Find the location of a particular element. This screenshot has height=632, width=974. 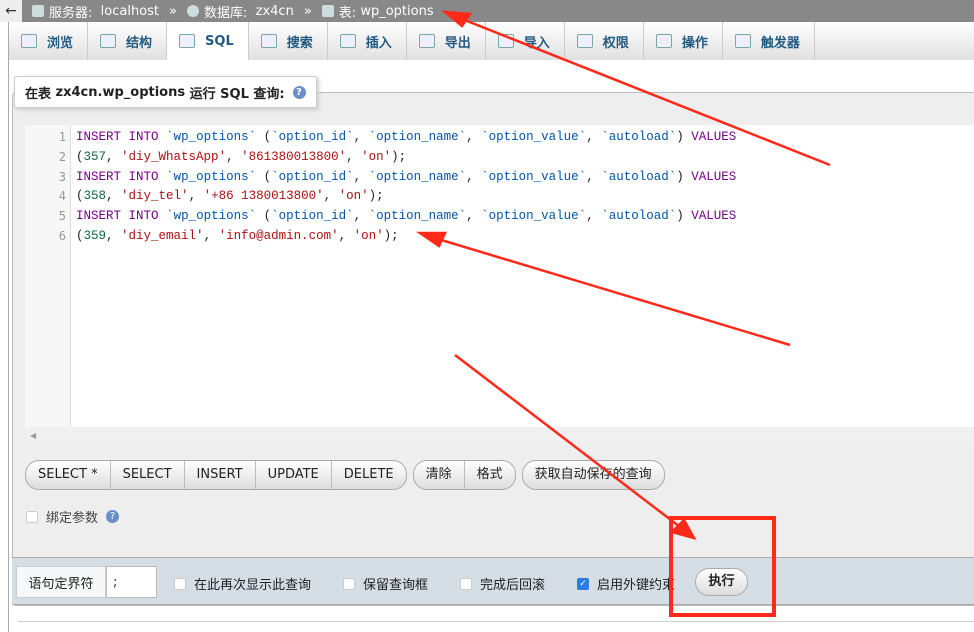

query-button: SELECT * is located at coordinates (68, 475).